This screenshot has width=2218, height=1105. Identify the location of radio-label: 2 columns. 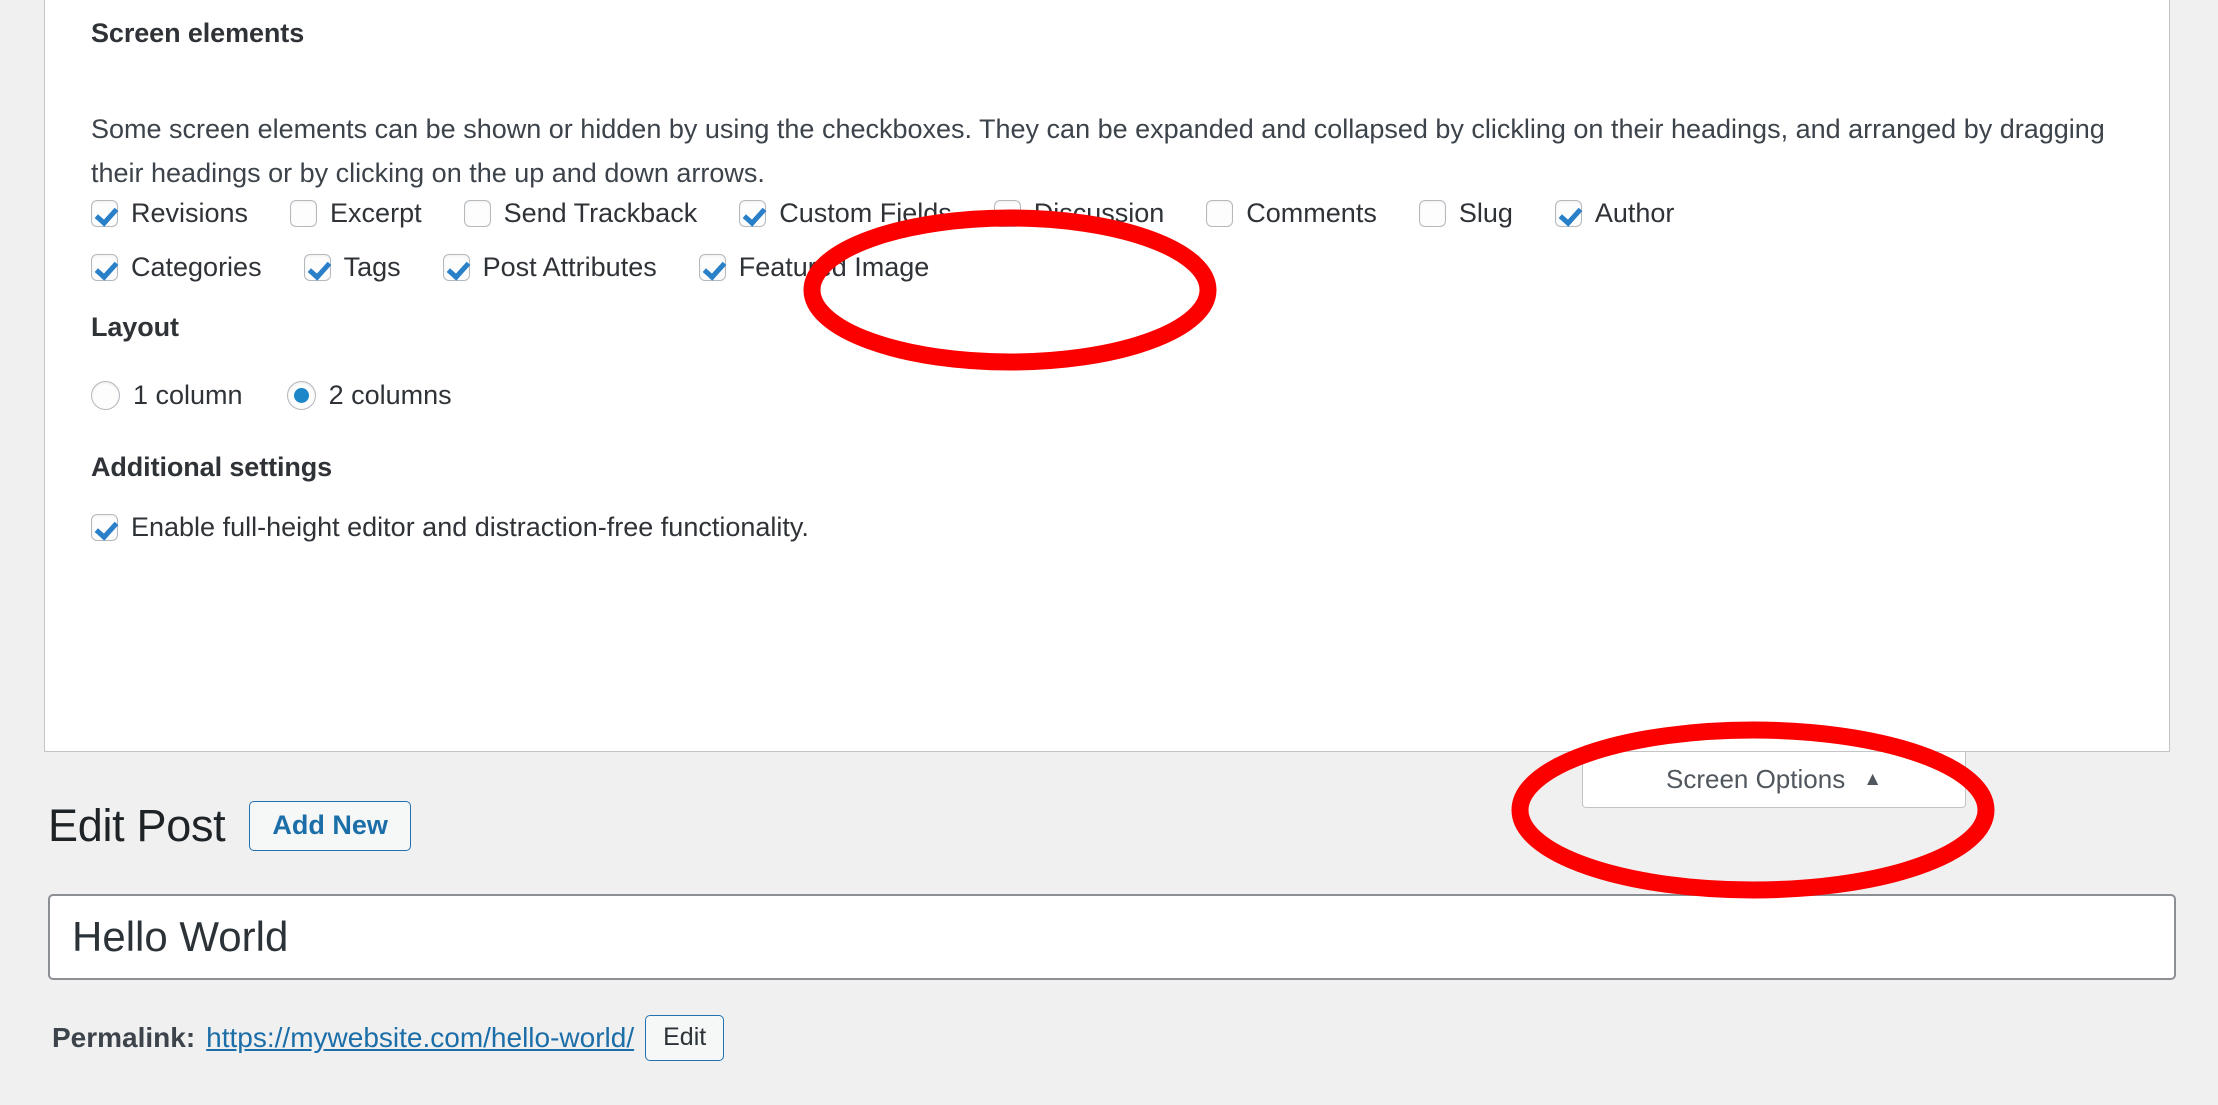
(390, 395).